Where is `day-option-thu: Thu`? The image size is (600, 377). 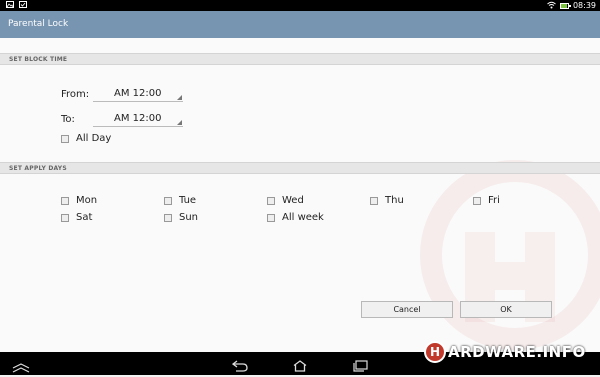
day-option-thu: Thu is located at coordinates (387, 200).